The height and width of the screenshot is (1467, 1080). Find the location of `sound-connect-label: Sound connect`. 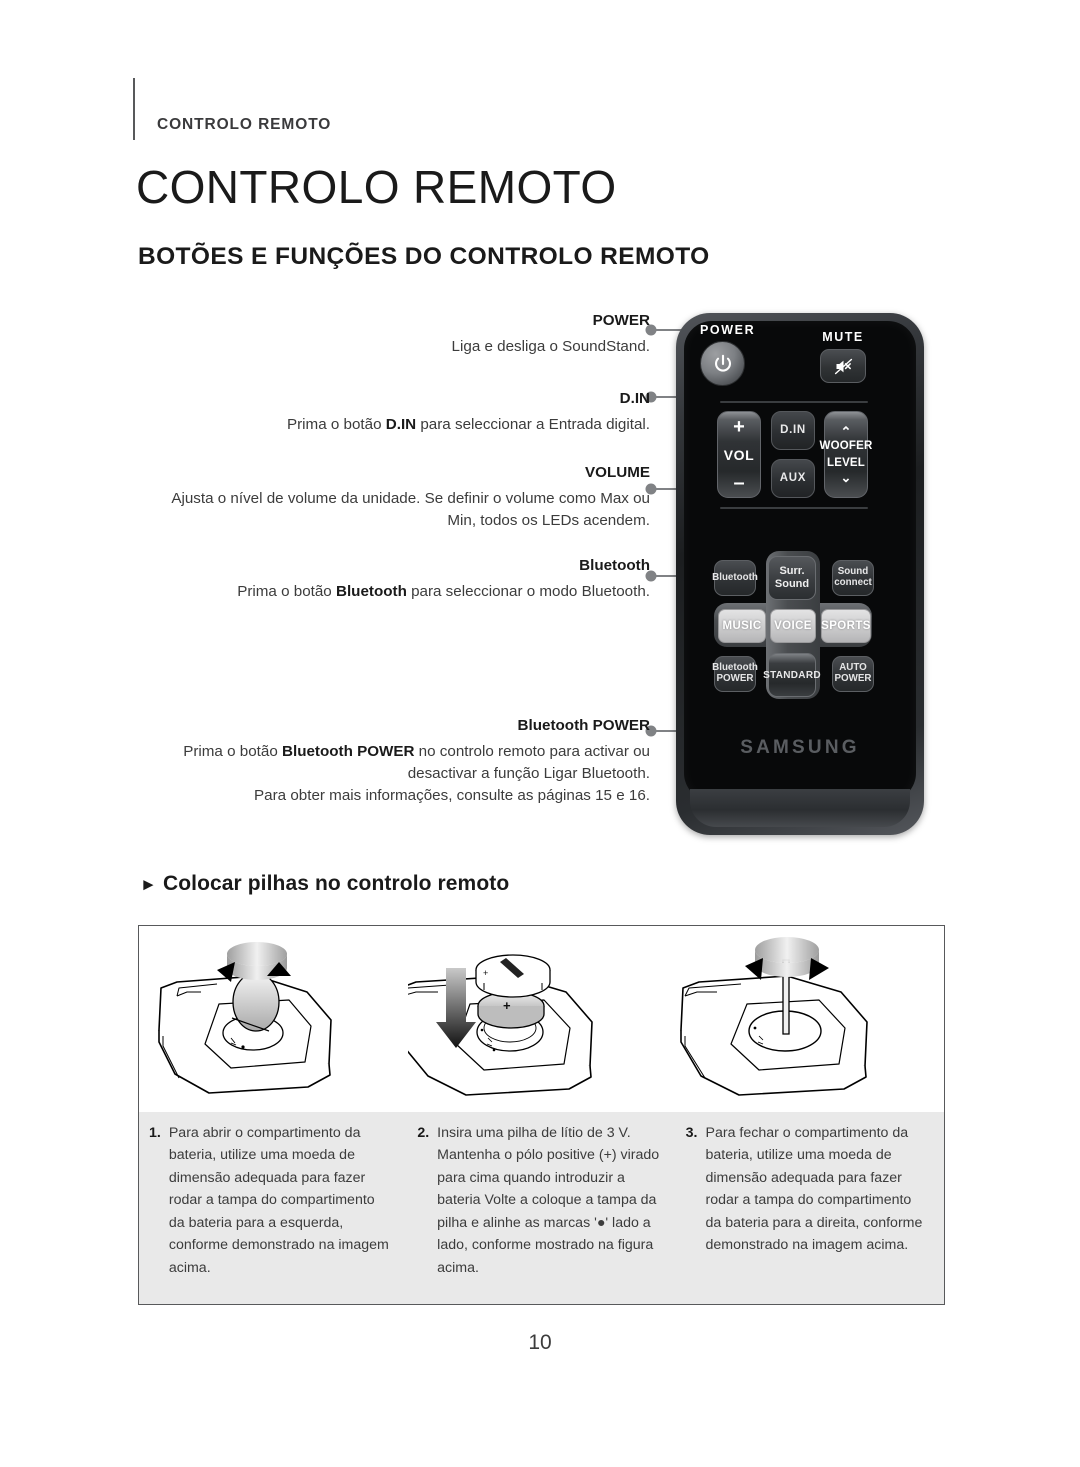

sound-connect-label: Sound connect is located at coordinates (853, 577).